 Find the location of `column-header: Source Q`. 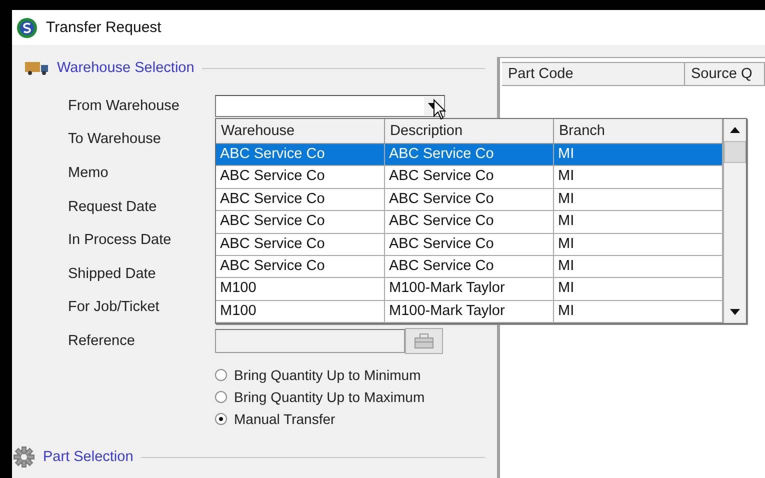

column-header: Source Q is located at coordinates (725, 74).